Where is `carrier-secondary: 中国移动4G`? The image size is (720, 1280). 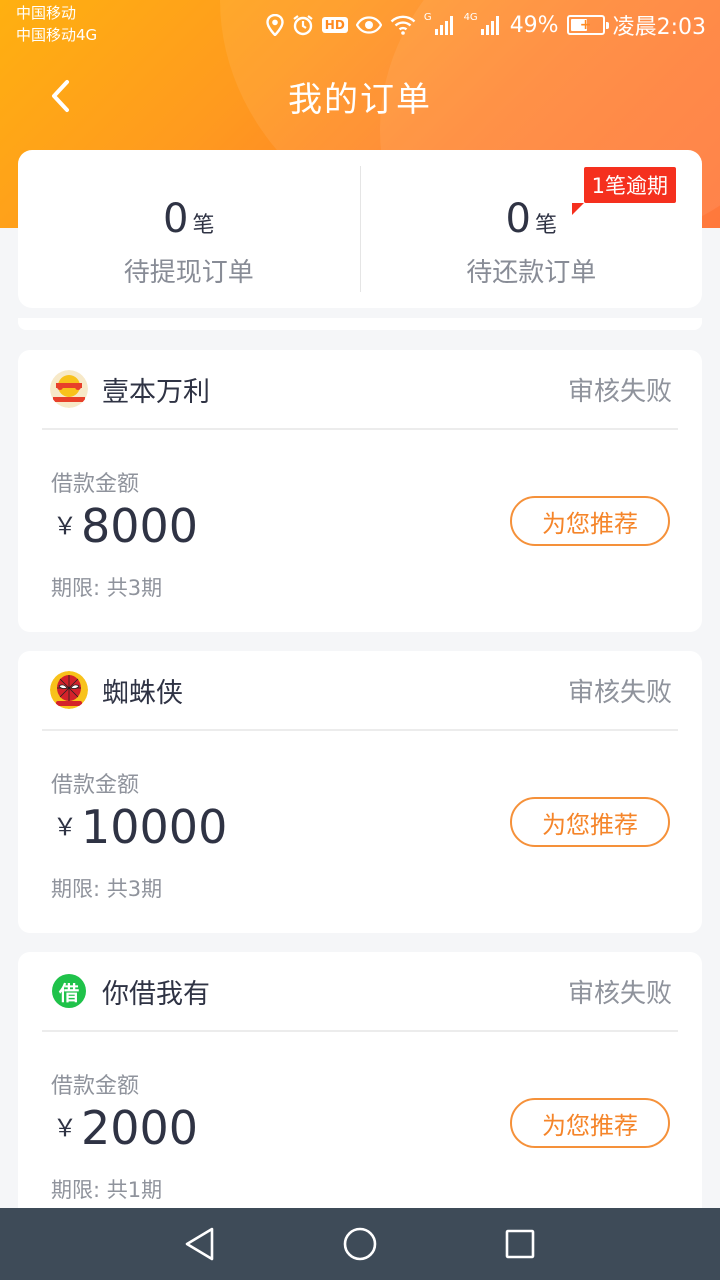
carrier-secondary: 中国移动4G is located at coordinates (57, 35).